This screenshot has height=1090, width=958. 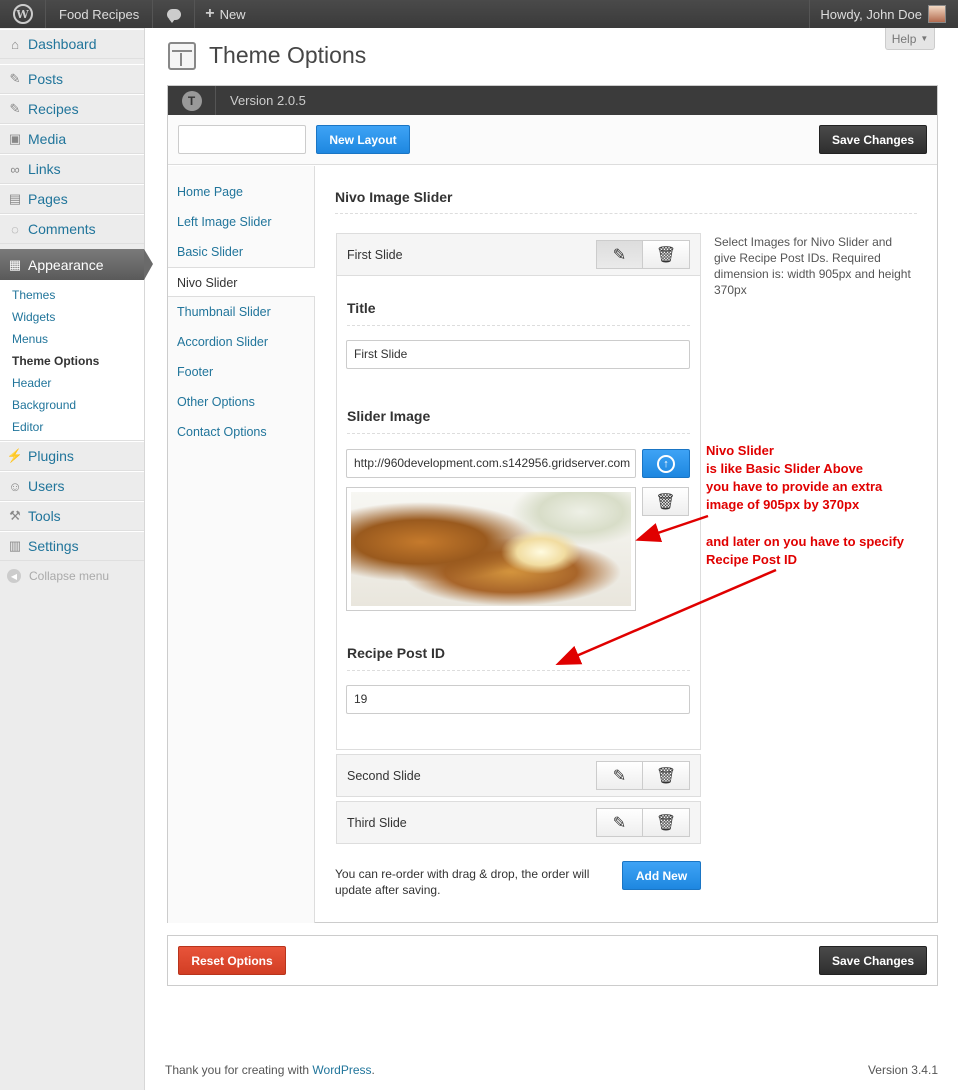 What do you see at coordinates (661, 875) in the screenshot?
I see `add-new-slide-button: Add New` at bounding box center [661, 875].